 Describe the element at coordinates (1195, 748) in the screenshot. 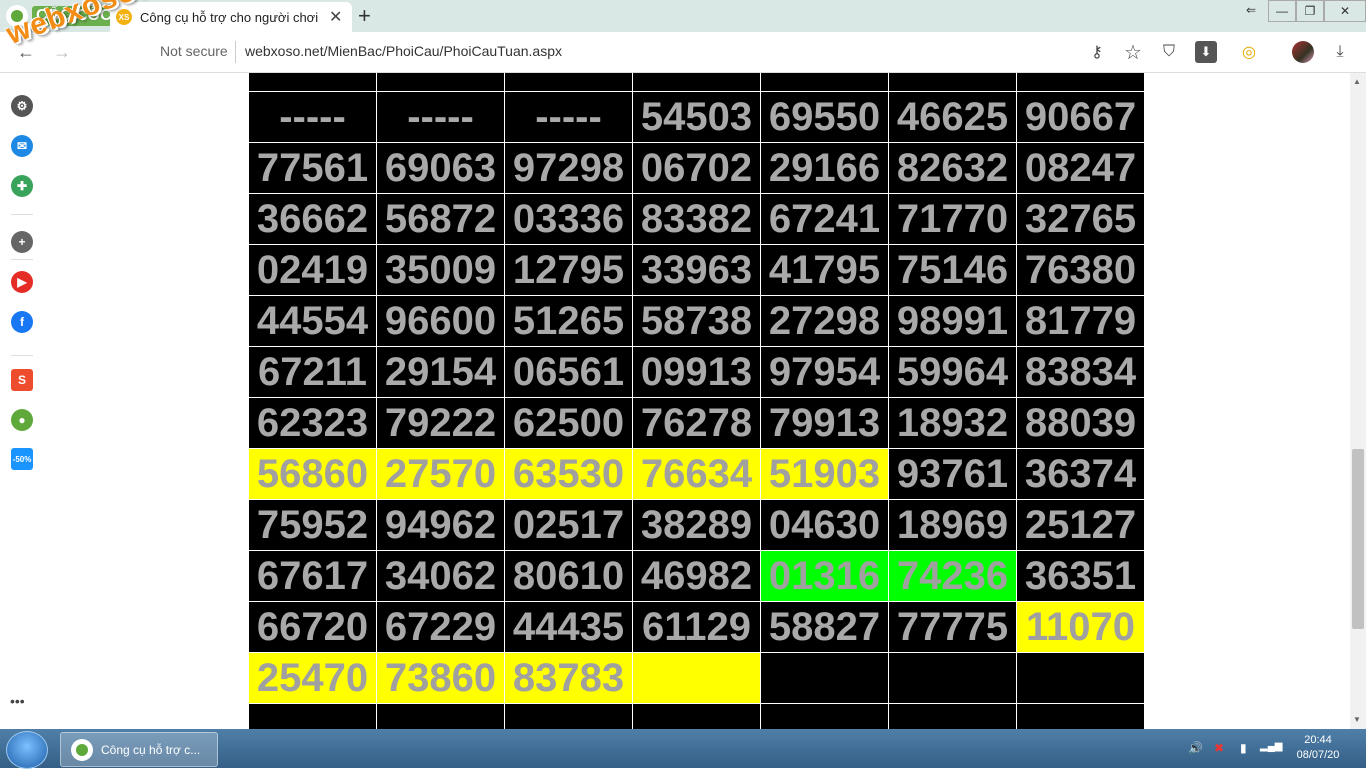

I see `volume-icon: 🔊` at that location.